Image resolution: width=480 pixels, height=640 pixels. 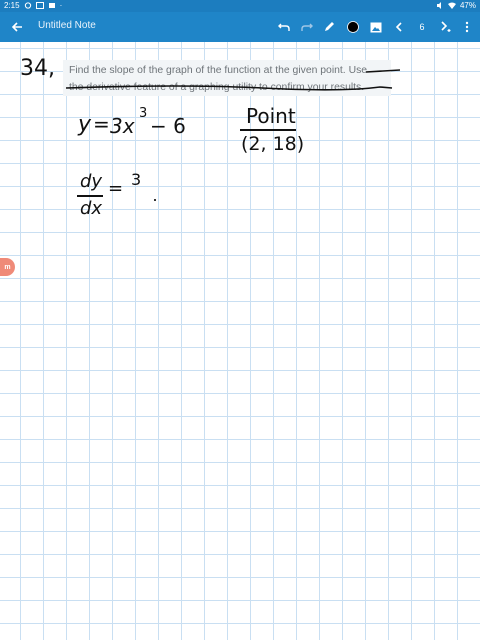 What do you see at coordinates (233, 80) in the screenshot?
I see `strikethrough-scribble` at bounding box center [233, 80].